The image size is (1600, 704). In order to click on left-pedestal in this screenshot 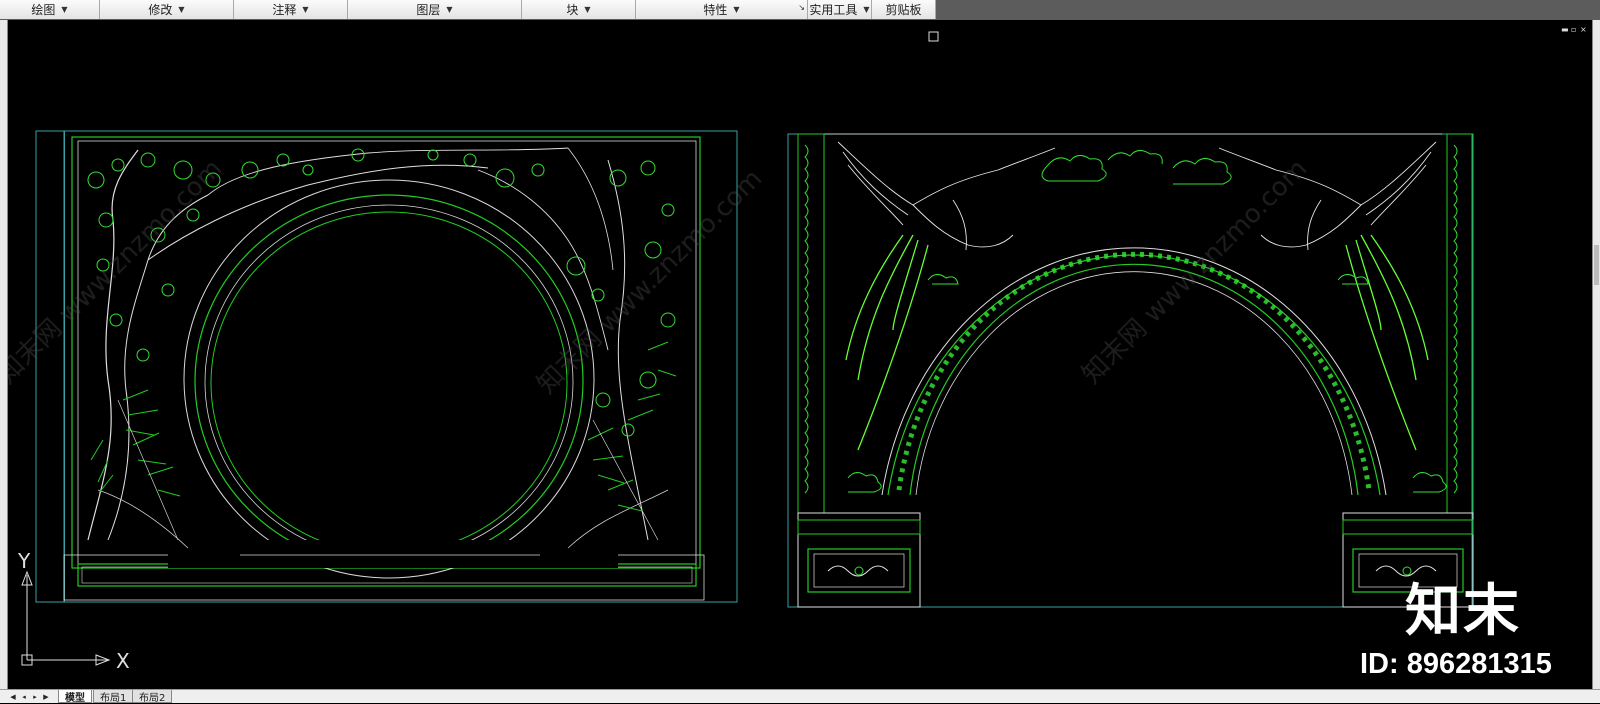, I will do `click(859, 560)`.